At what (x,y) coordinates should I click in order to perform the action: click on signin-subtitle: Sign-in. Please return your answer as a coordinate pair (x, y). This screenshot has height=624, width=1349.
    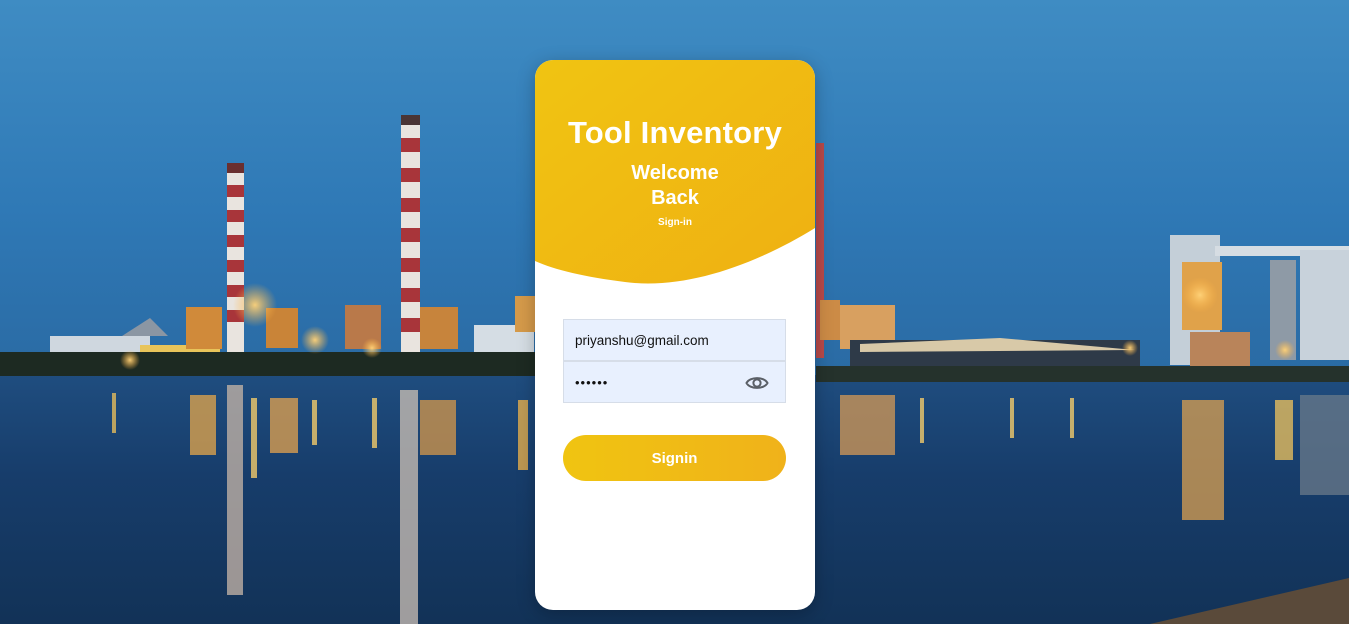
    Looking at the image, I should click on (675, 222).